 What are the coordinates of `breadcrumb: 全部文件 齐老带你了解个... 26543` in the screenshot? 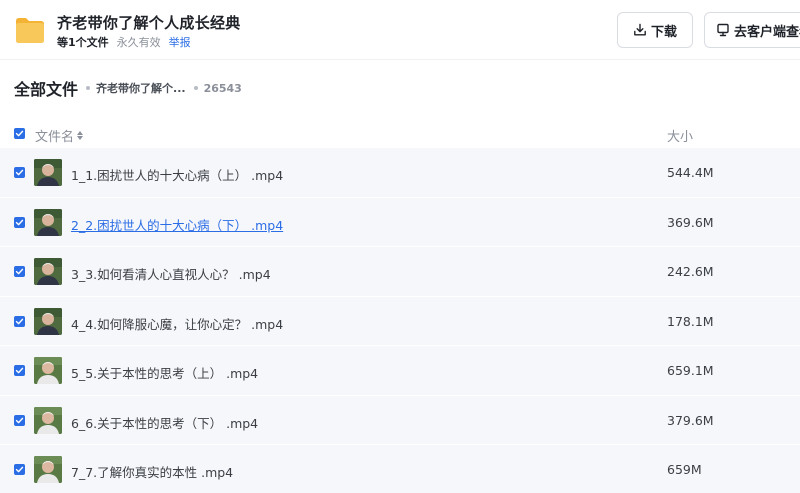 It's located at (128, 88).